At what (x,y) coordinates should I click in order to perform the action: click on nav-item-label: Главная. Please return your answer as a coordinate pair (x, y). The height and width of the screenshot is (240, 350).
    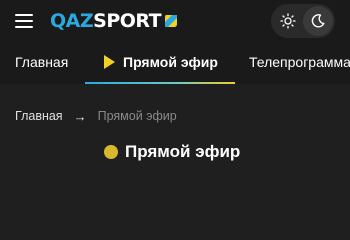
    Looking at the image, I should click on (42, 62).